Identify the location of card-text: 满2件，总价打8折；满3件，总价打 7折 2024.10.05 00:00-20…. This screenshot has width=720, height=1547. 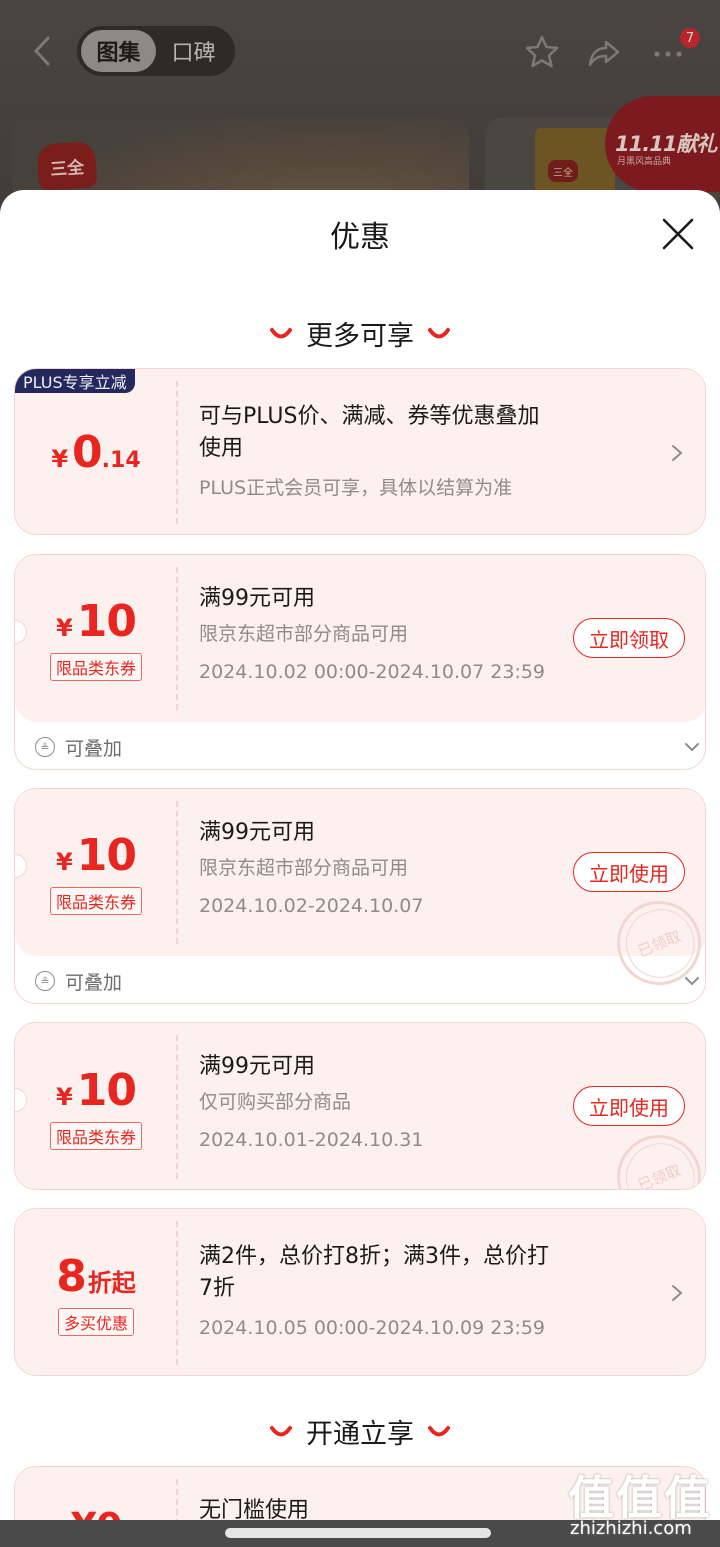
(399, 1291).